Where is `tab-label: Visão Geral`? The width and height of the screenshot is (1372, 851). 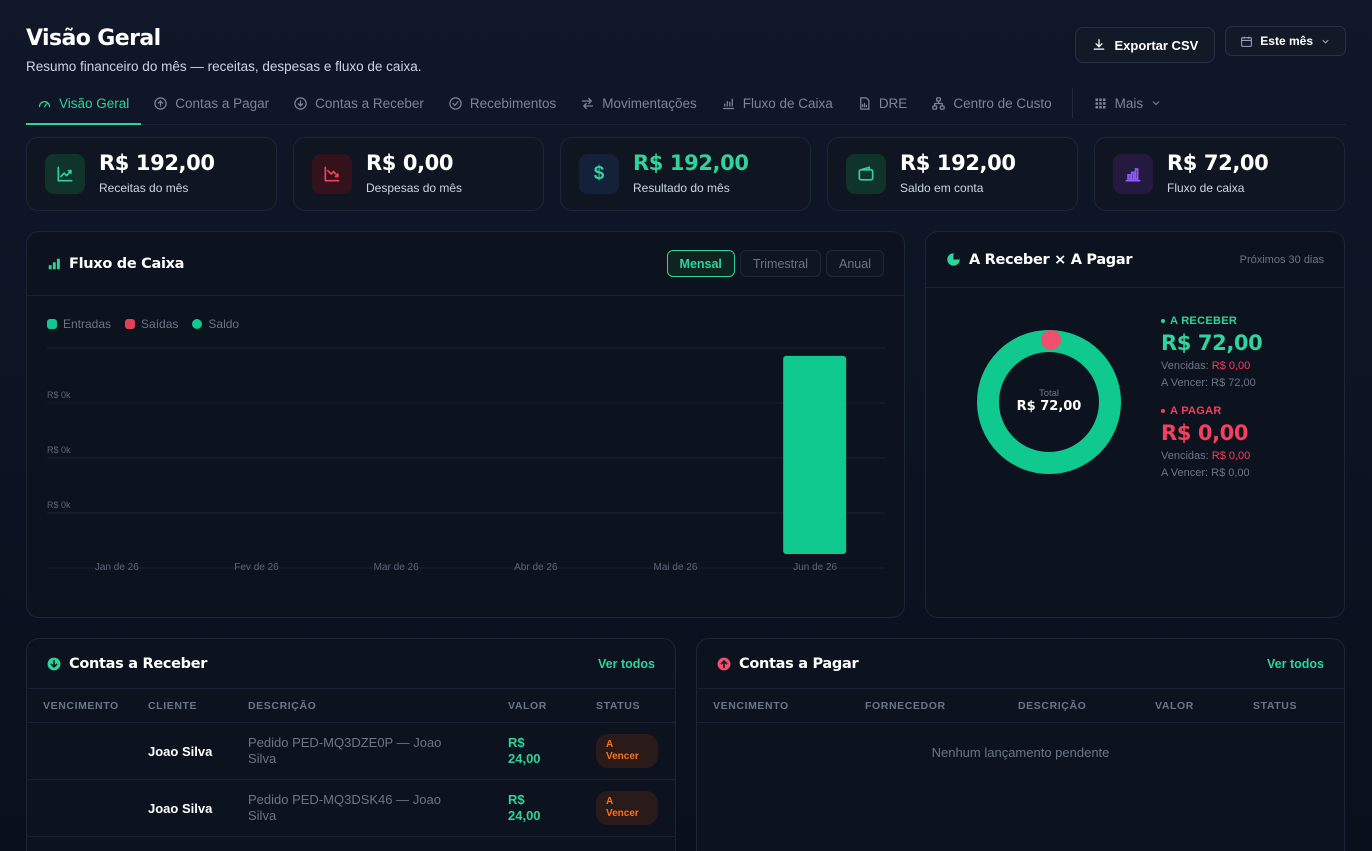 tab-label: Visão Geral is located at coordinates (94, 103).